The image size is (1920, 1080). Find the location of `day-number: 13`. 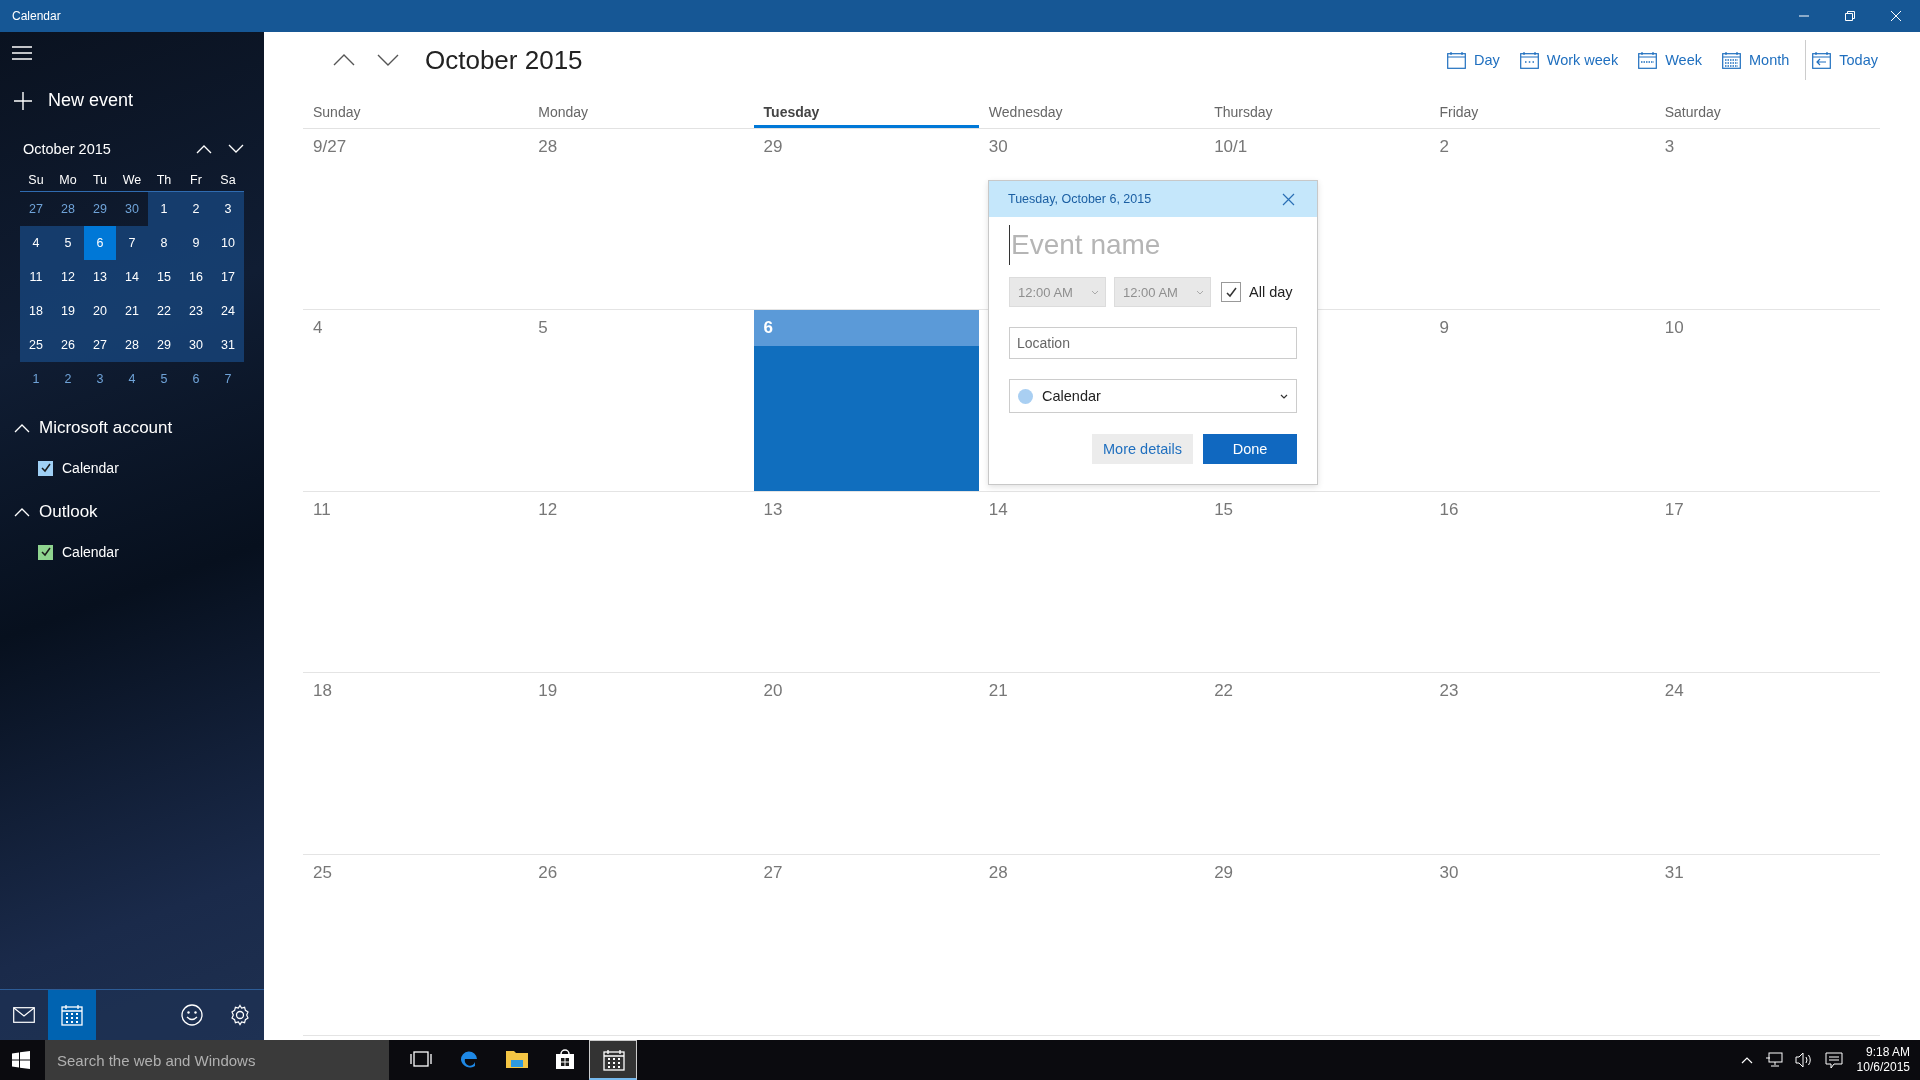

day-number: 13 is located at coordinates (773, 509).